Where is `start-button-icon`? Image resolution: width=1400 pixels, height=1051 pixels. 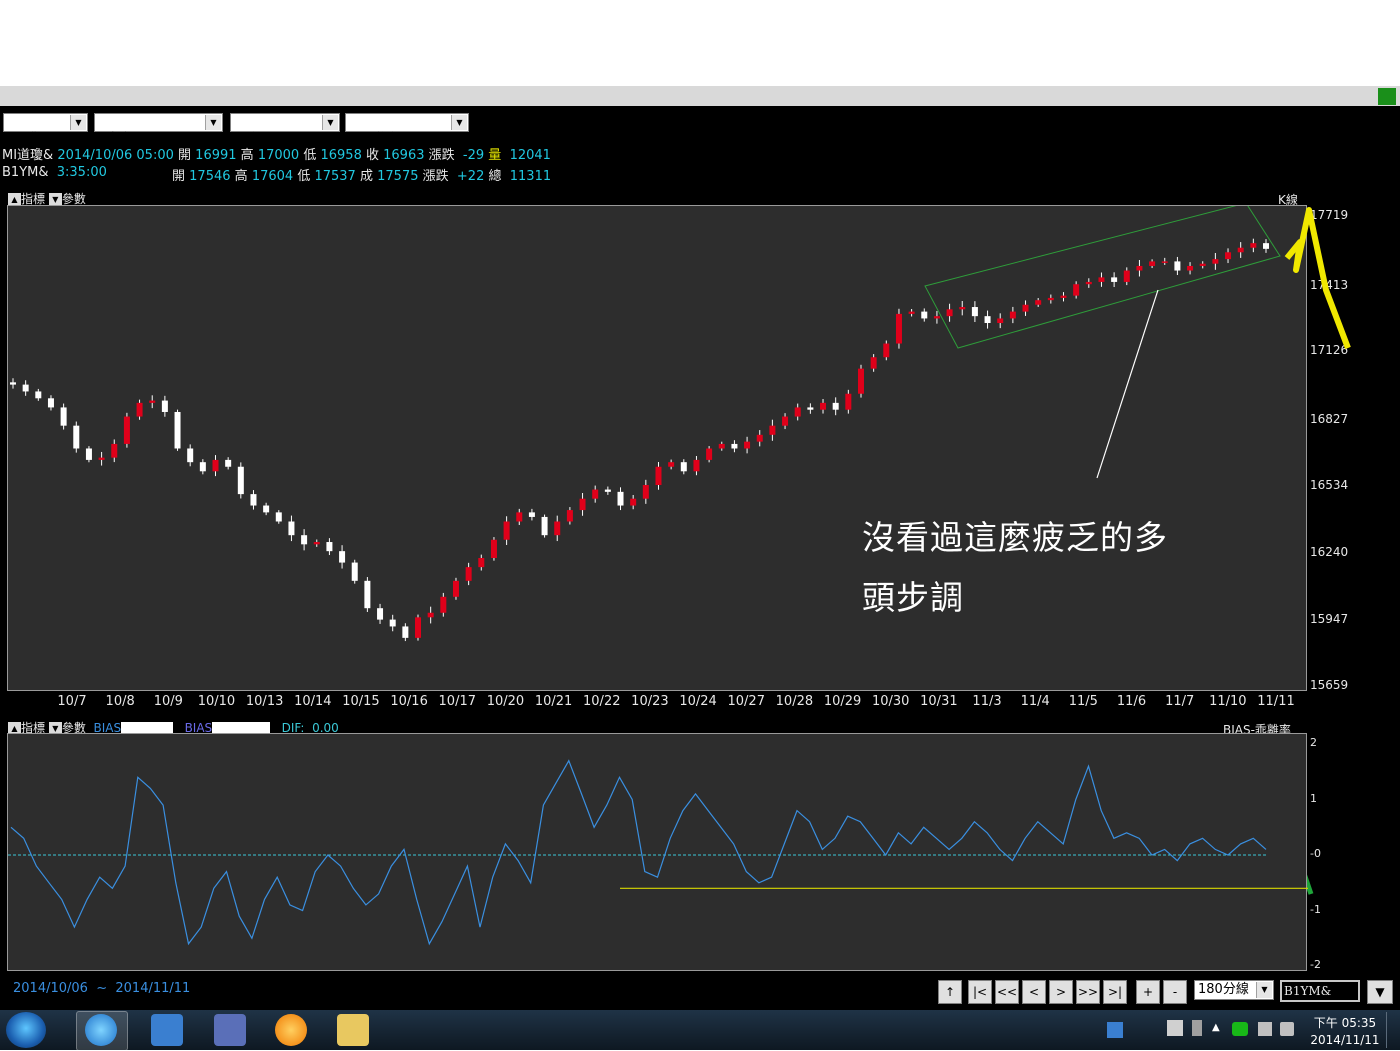 start-button-icon is located at coordinates (26, 1030).